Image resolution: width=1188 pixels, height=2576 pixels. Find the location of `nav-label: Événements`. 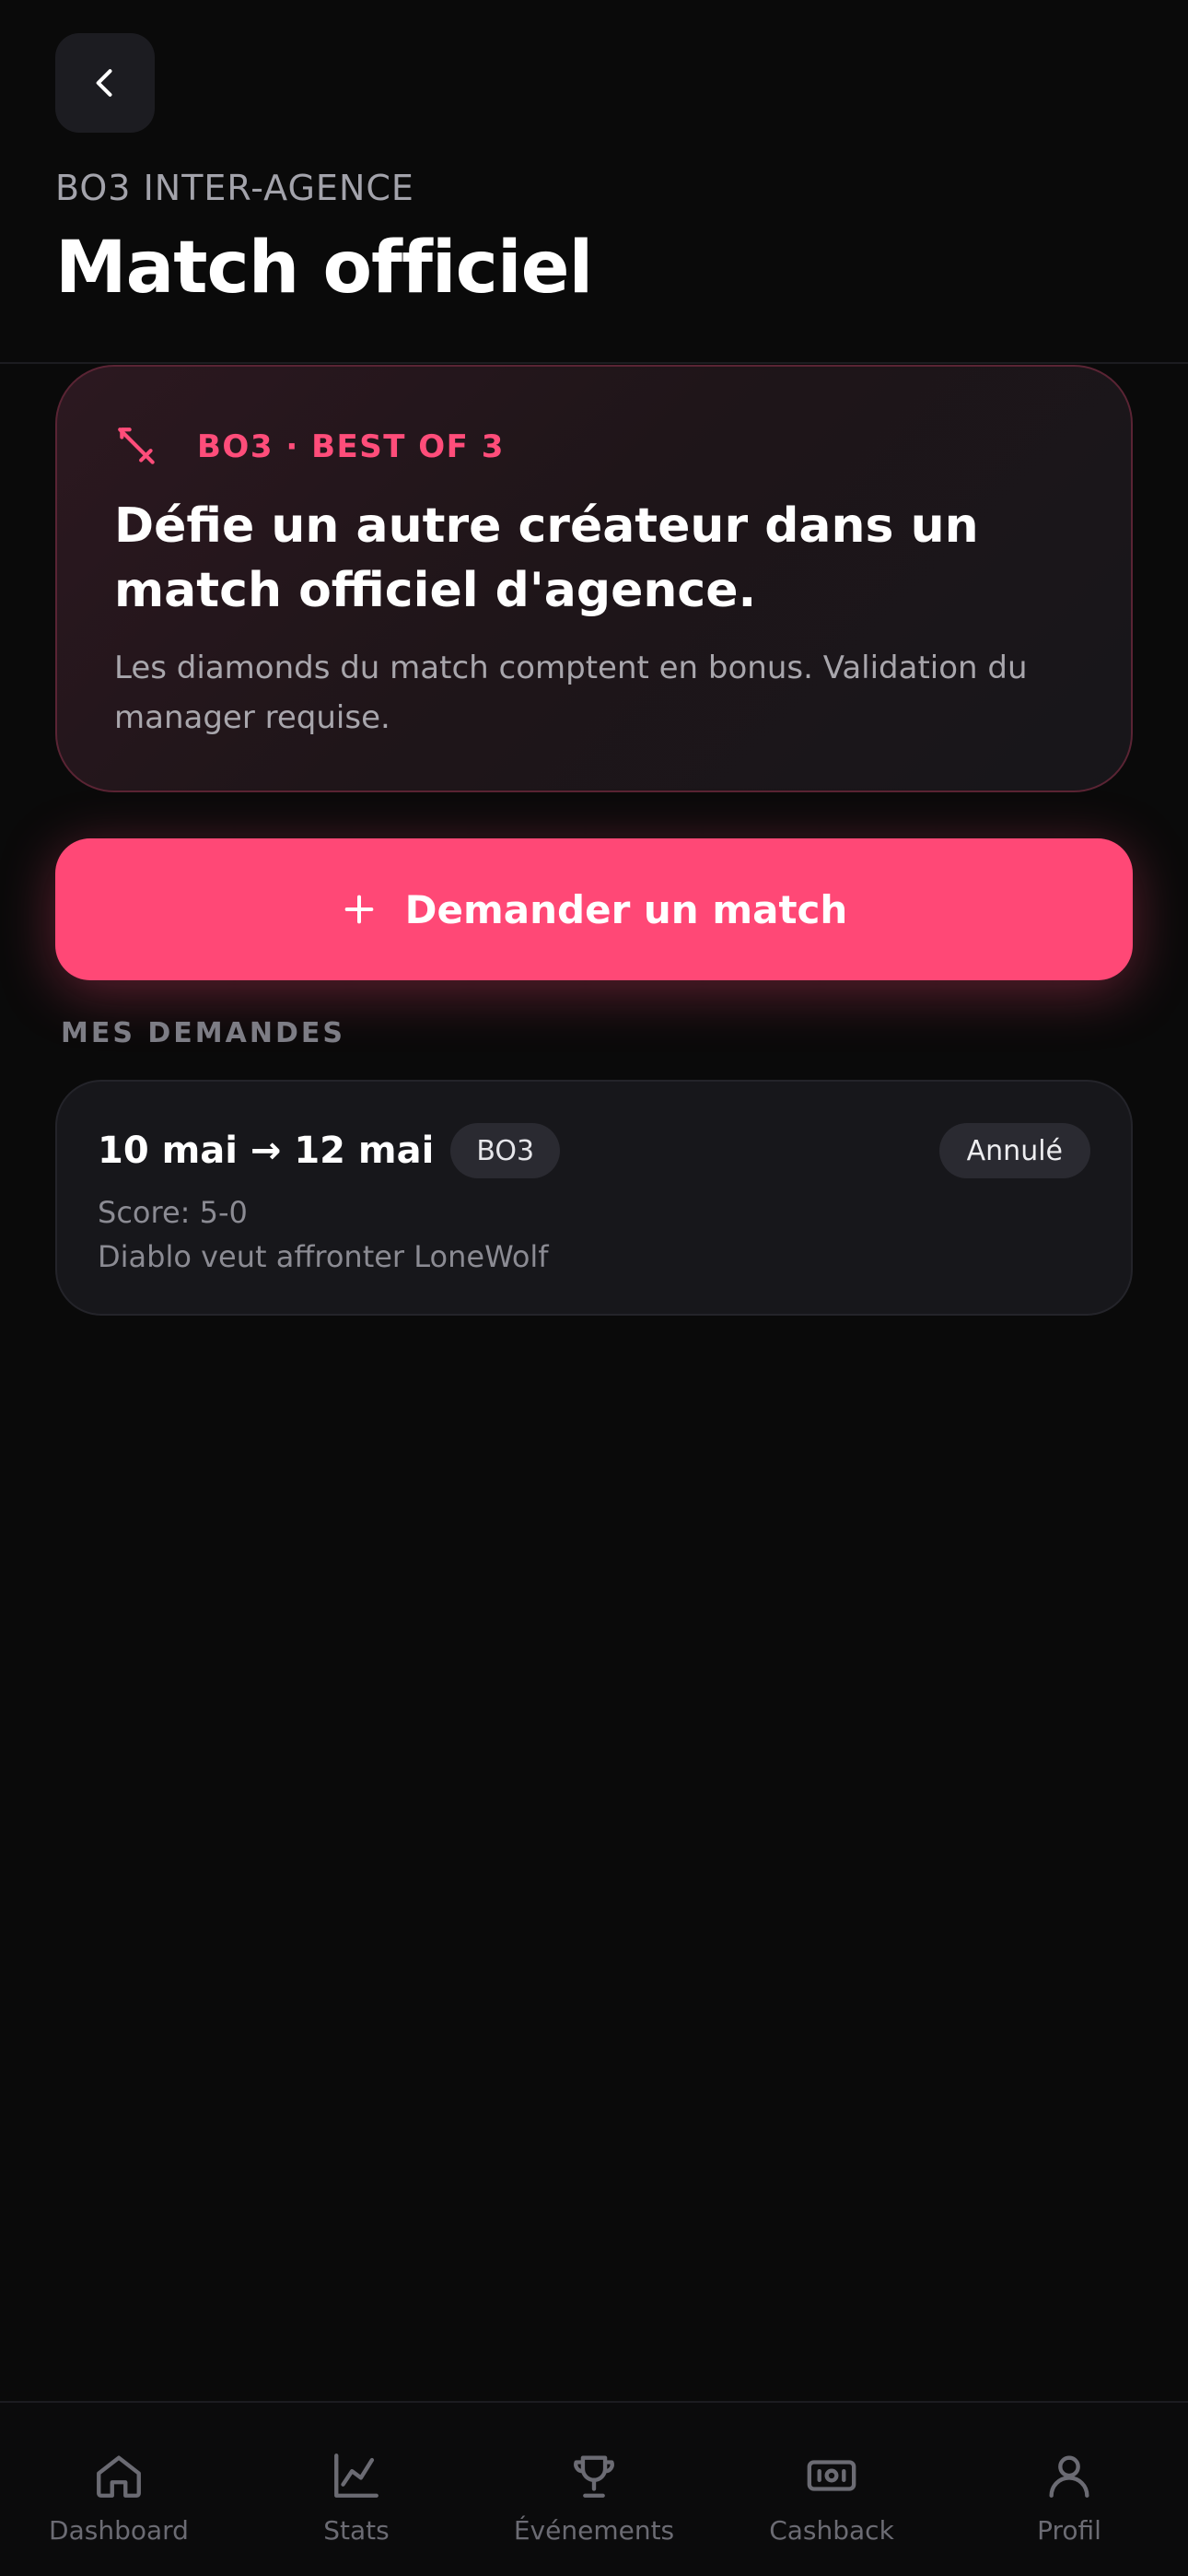

nav-label: Événements is located at coordinates (594, 2530).